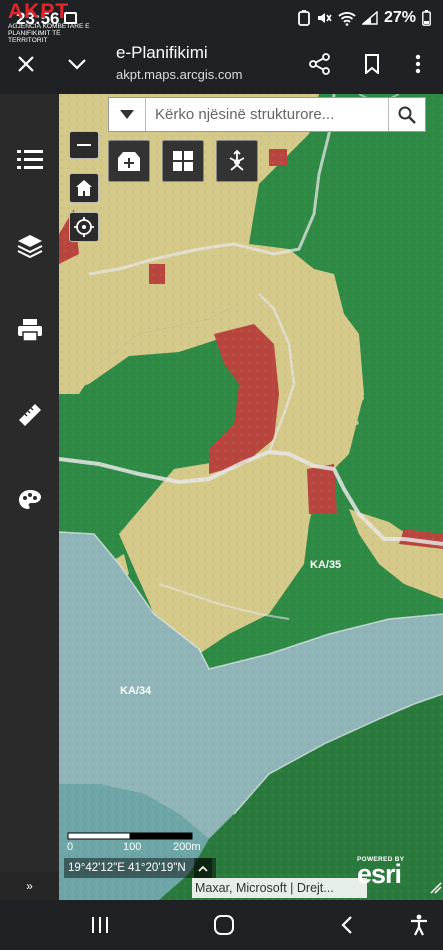 Image resolution: width=443 pixels, height=950 pixels. I want to click on scale-bar: 0 100 200m, so click(134, 843).